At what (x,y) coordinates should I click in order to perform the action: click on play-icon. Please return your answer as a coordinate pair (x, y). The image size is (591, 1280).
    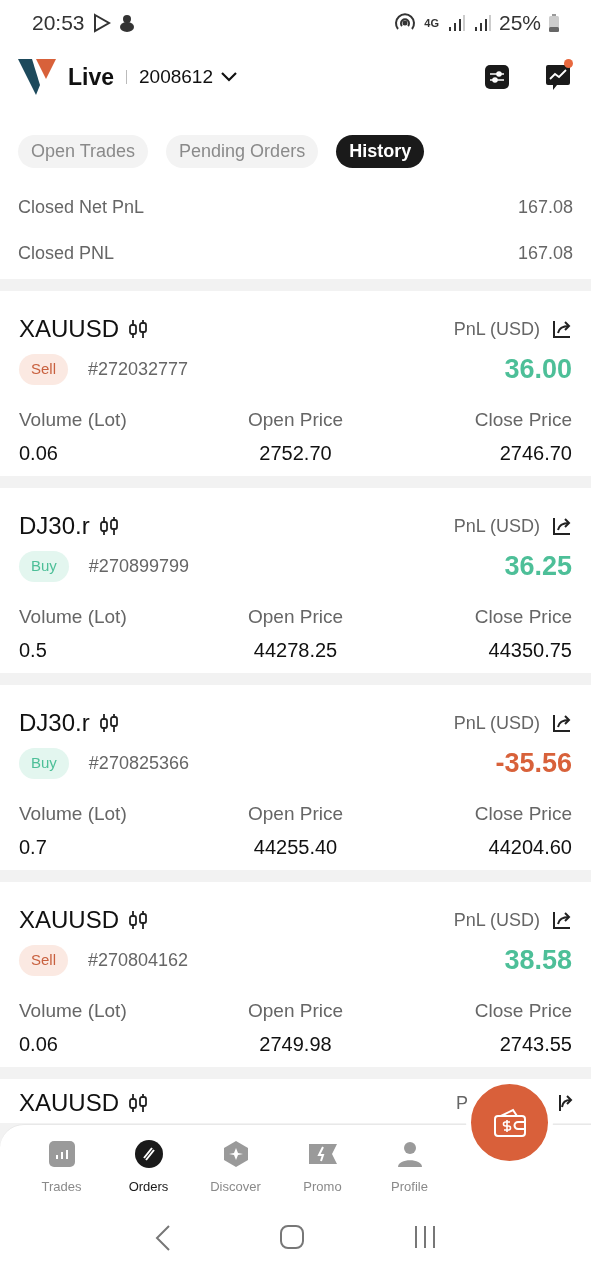
    Looking at the image, I should click on (101, 23).